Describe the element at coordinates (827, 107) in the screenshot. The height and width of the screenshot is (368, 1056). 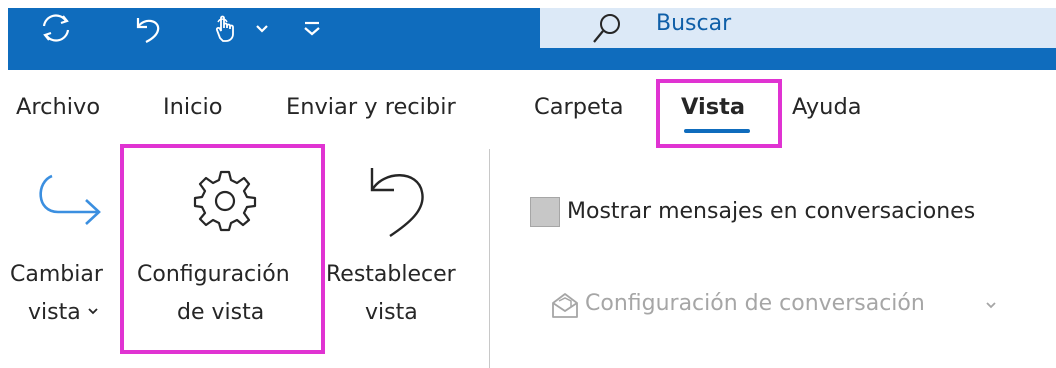
I see `tab-ayuda: Ayuda` at that location.